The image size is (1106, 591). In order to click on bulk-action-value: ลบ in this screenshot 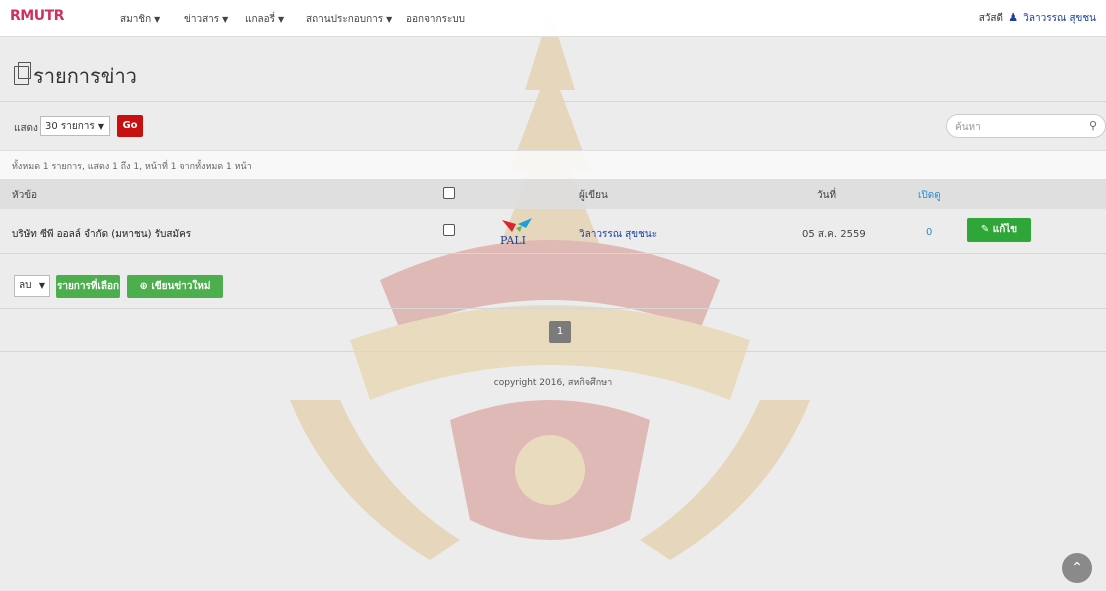, I will do `click(25, 285)`.